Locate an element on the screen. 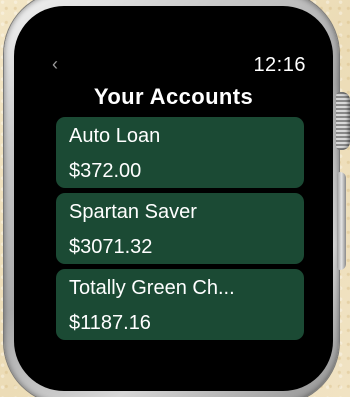  account-balance: $3071.32 is located at coordinates (111, 247).